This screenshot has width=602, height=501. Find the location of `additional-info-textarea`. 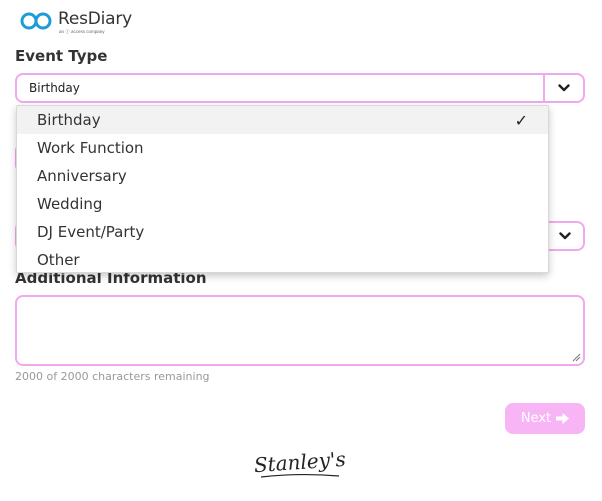

additional-info-textarea is located at coordinates (300, 330).